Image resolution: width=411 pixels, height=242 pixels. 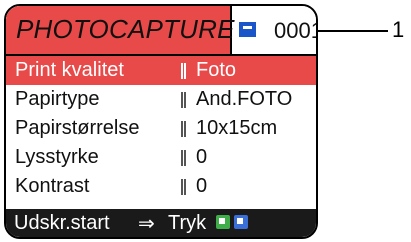 What do you see at coordinates (295, 30) in the screenshot?
I see `copy-counter: 0001` at bounding box center [295, 30].